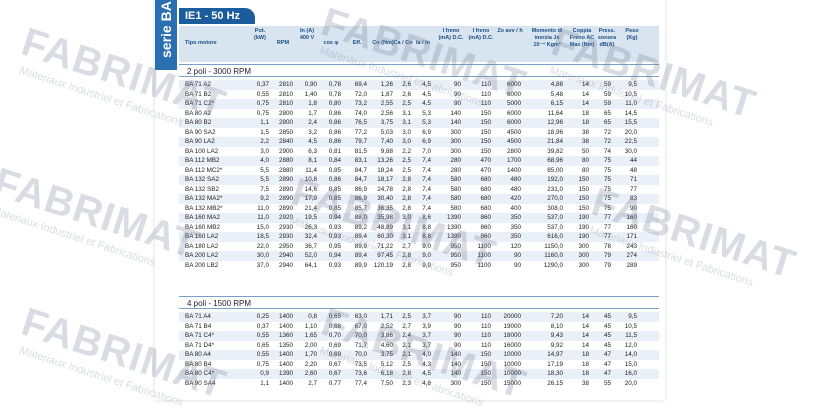 Image resolution: width=820 pixels, height=420 pixels. What do you see at coordinates (426, 236) in the screenshot?
I see `table-cell: 8,8` at bounding box center [426, 236].